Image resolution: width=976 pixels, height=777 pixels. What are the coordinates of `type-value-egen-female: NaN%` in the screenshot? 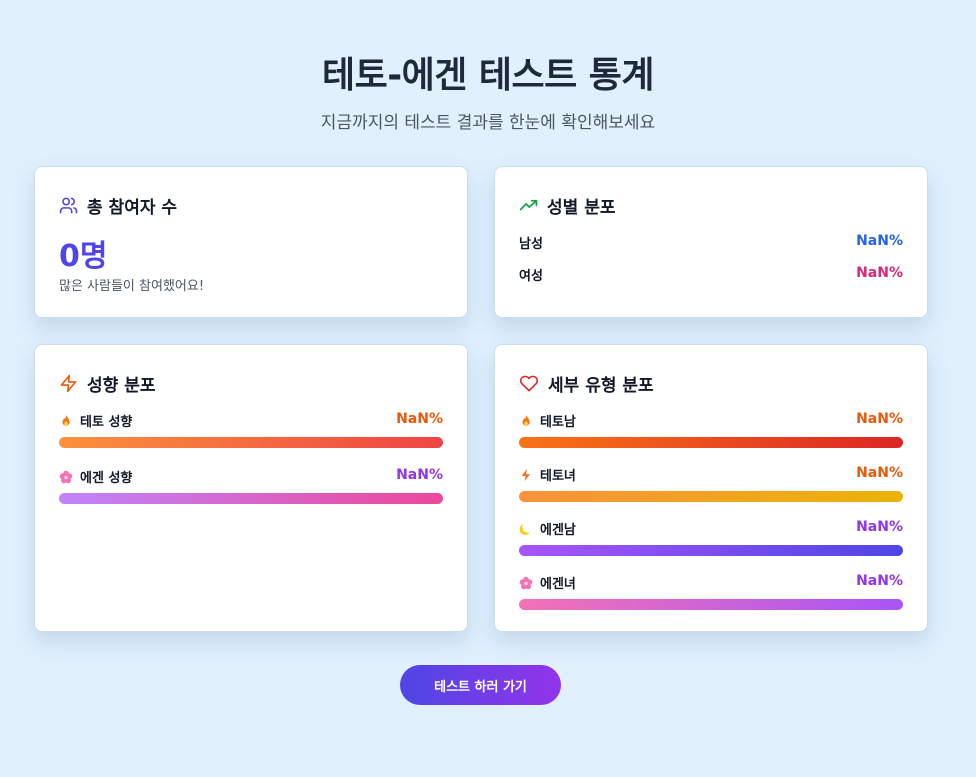 It's located at (879, 581).